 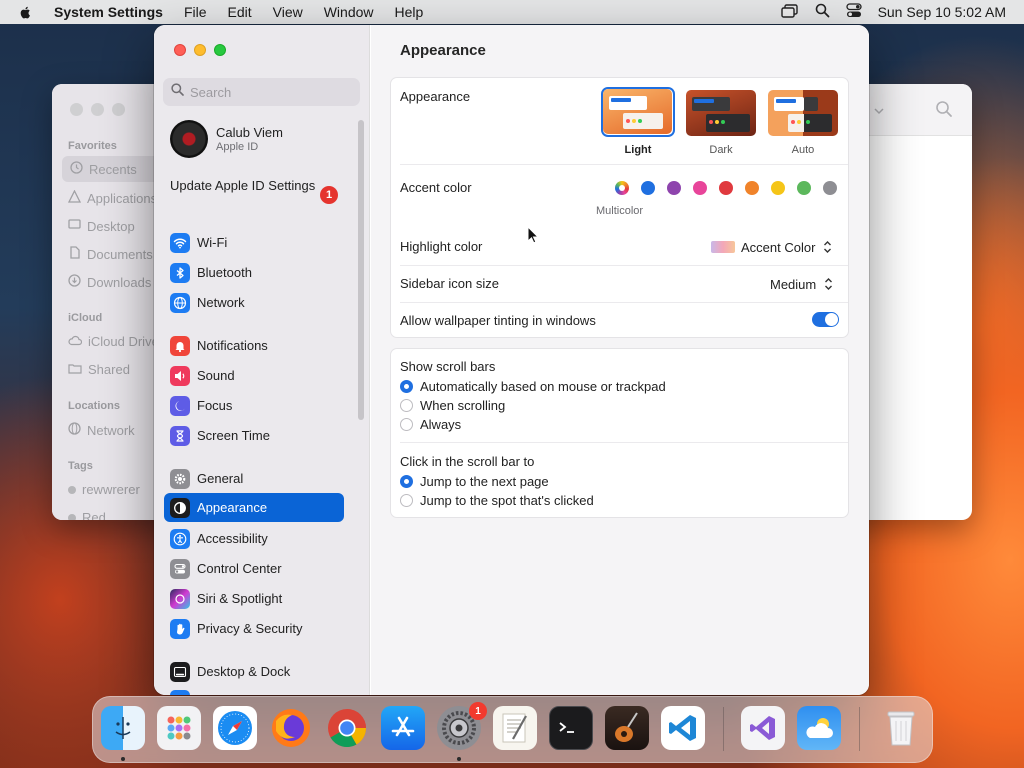 I want to click on apple-id-account: Calub Viem Apple ID, so click(x=226, y=139).